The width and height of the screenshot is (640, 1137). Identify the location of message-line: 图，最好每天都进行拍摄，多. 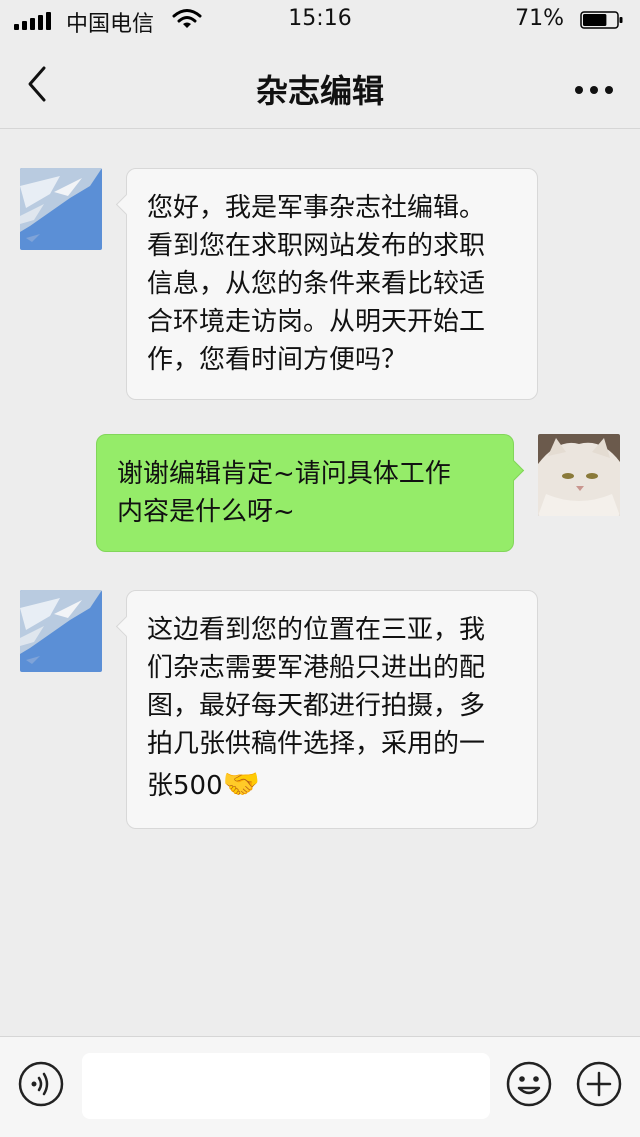
(316, 706).